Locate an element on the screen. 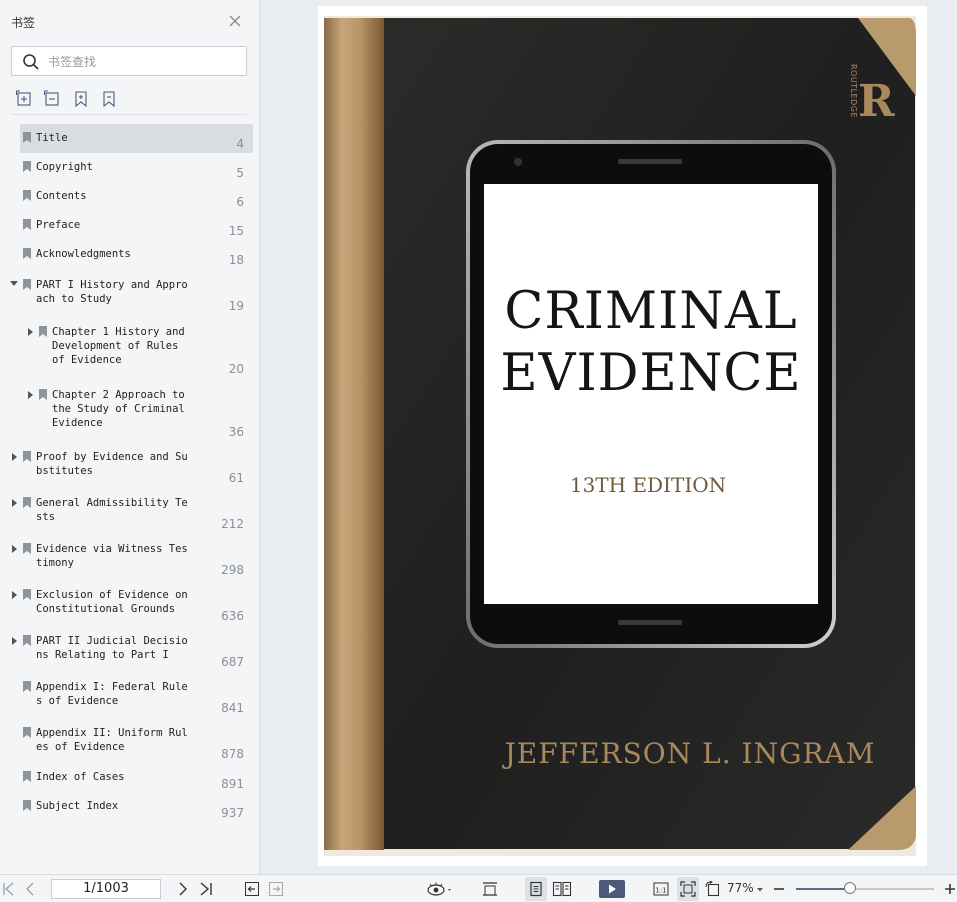 The image size is (957, 902). bookmark-label: Preface is located at coordinates (58, 225).